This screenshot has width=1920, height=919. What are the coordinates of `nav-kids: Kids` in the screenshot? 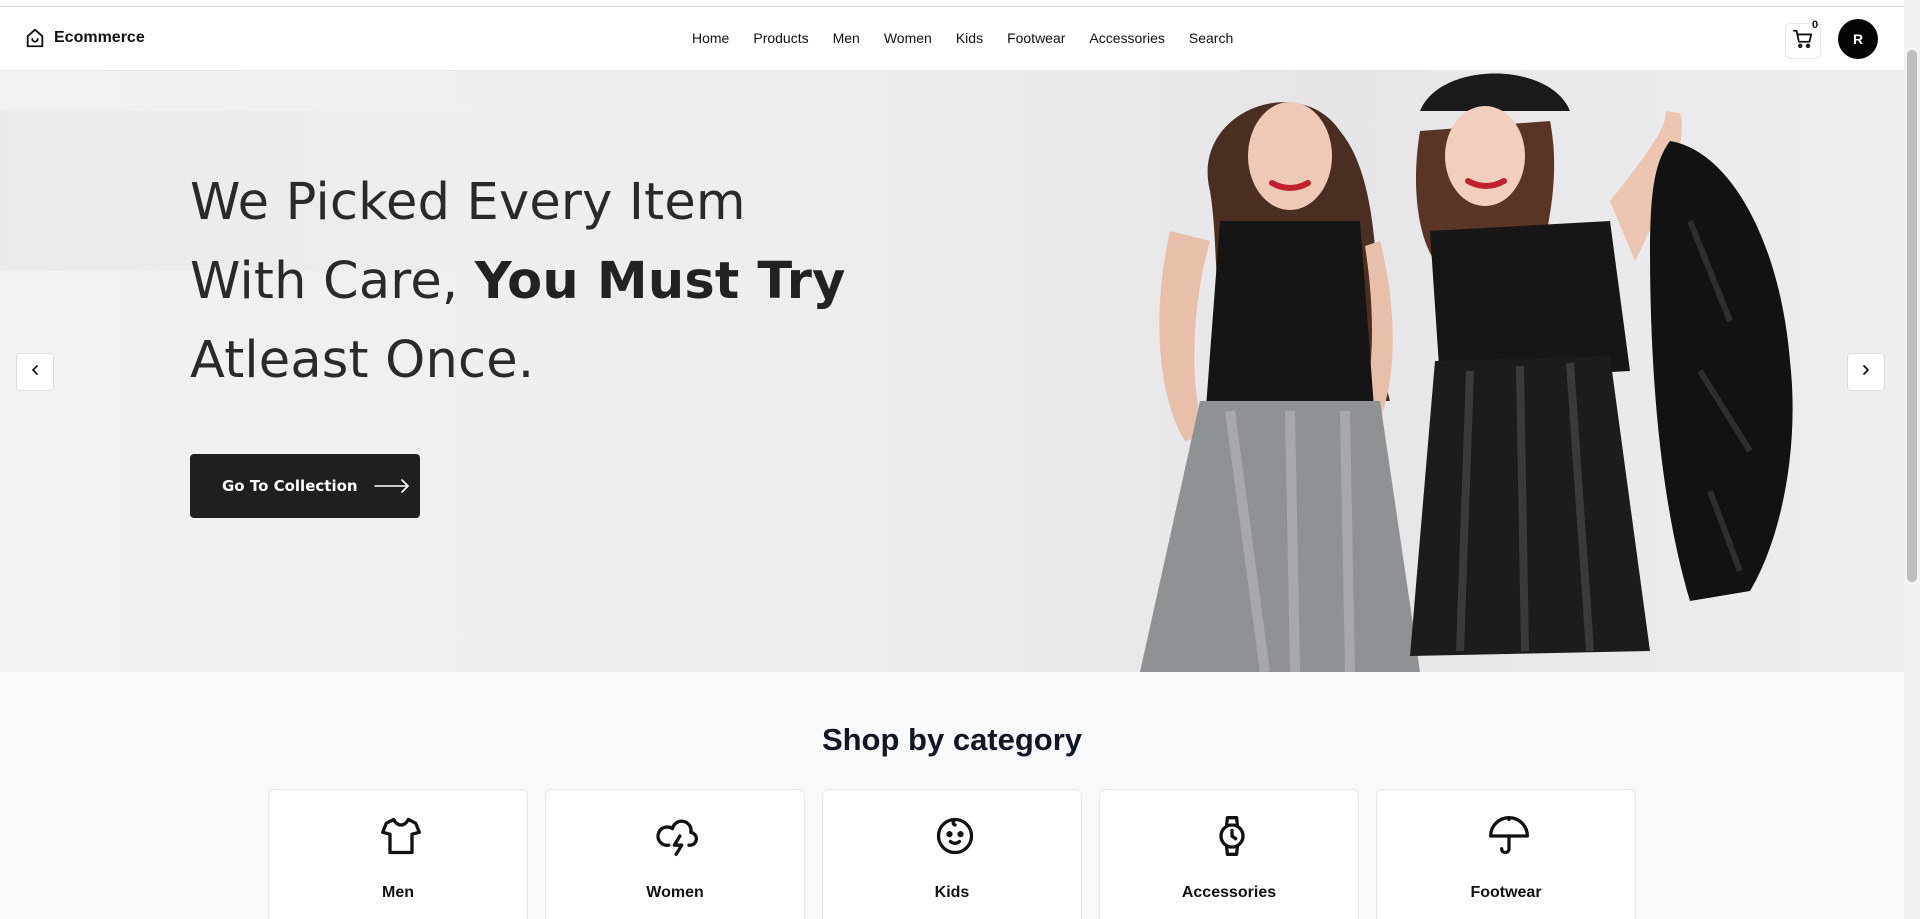 It's located at (969, 38).